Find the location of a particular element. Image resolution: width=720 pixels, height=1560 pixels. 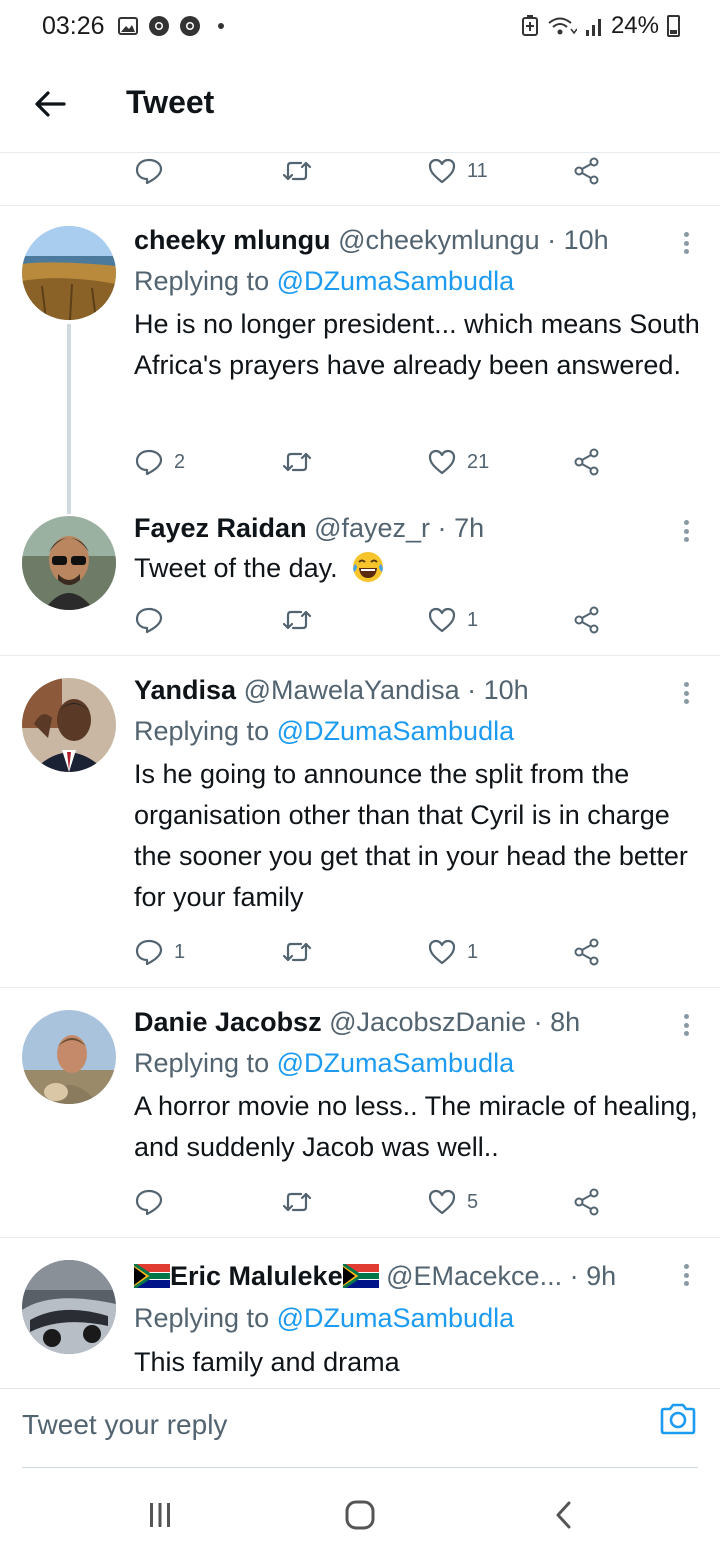

like-count: 11 is located at coordinates (477, 170).